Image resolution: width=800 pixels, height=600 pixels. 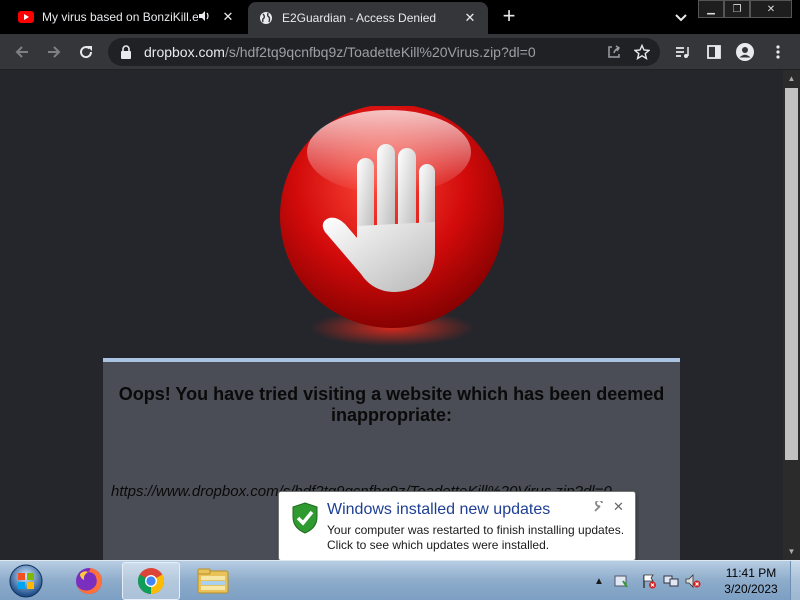 I want to click on clock-date: 3/20/2023, so click(x=751, y=589).